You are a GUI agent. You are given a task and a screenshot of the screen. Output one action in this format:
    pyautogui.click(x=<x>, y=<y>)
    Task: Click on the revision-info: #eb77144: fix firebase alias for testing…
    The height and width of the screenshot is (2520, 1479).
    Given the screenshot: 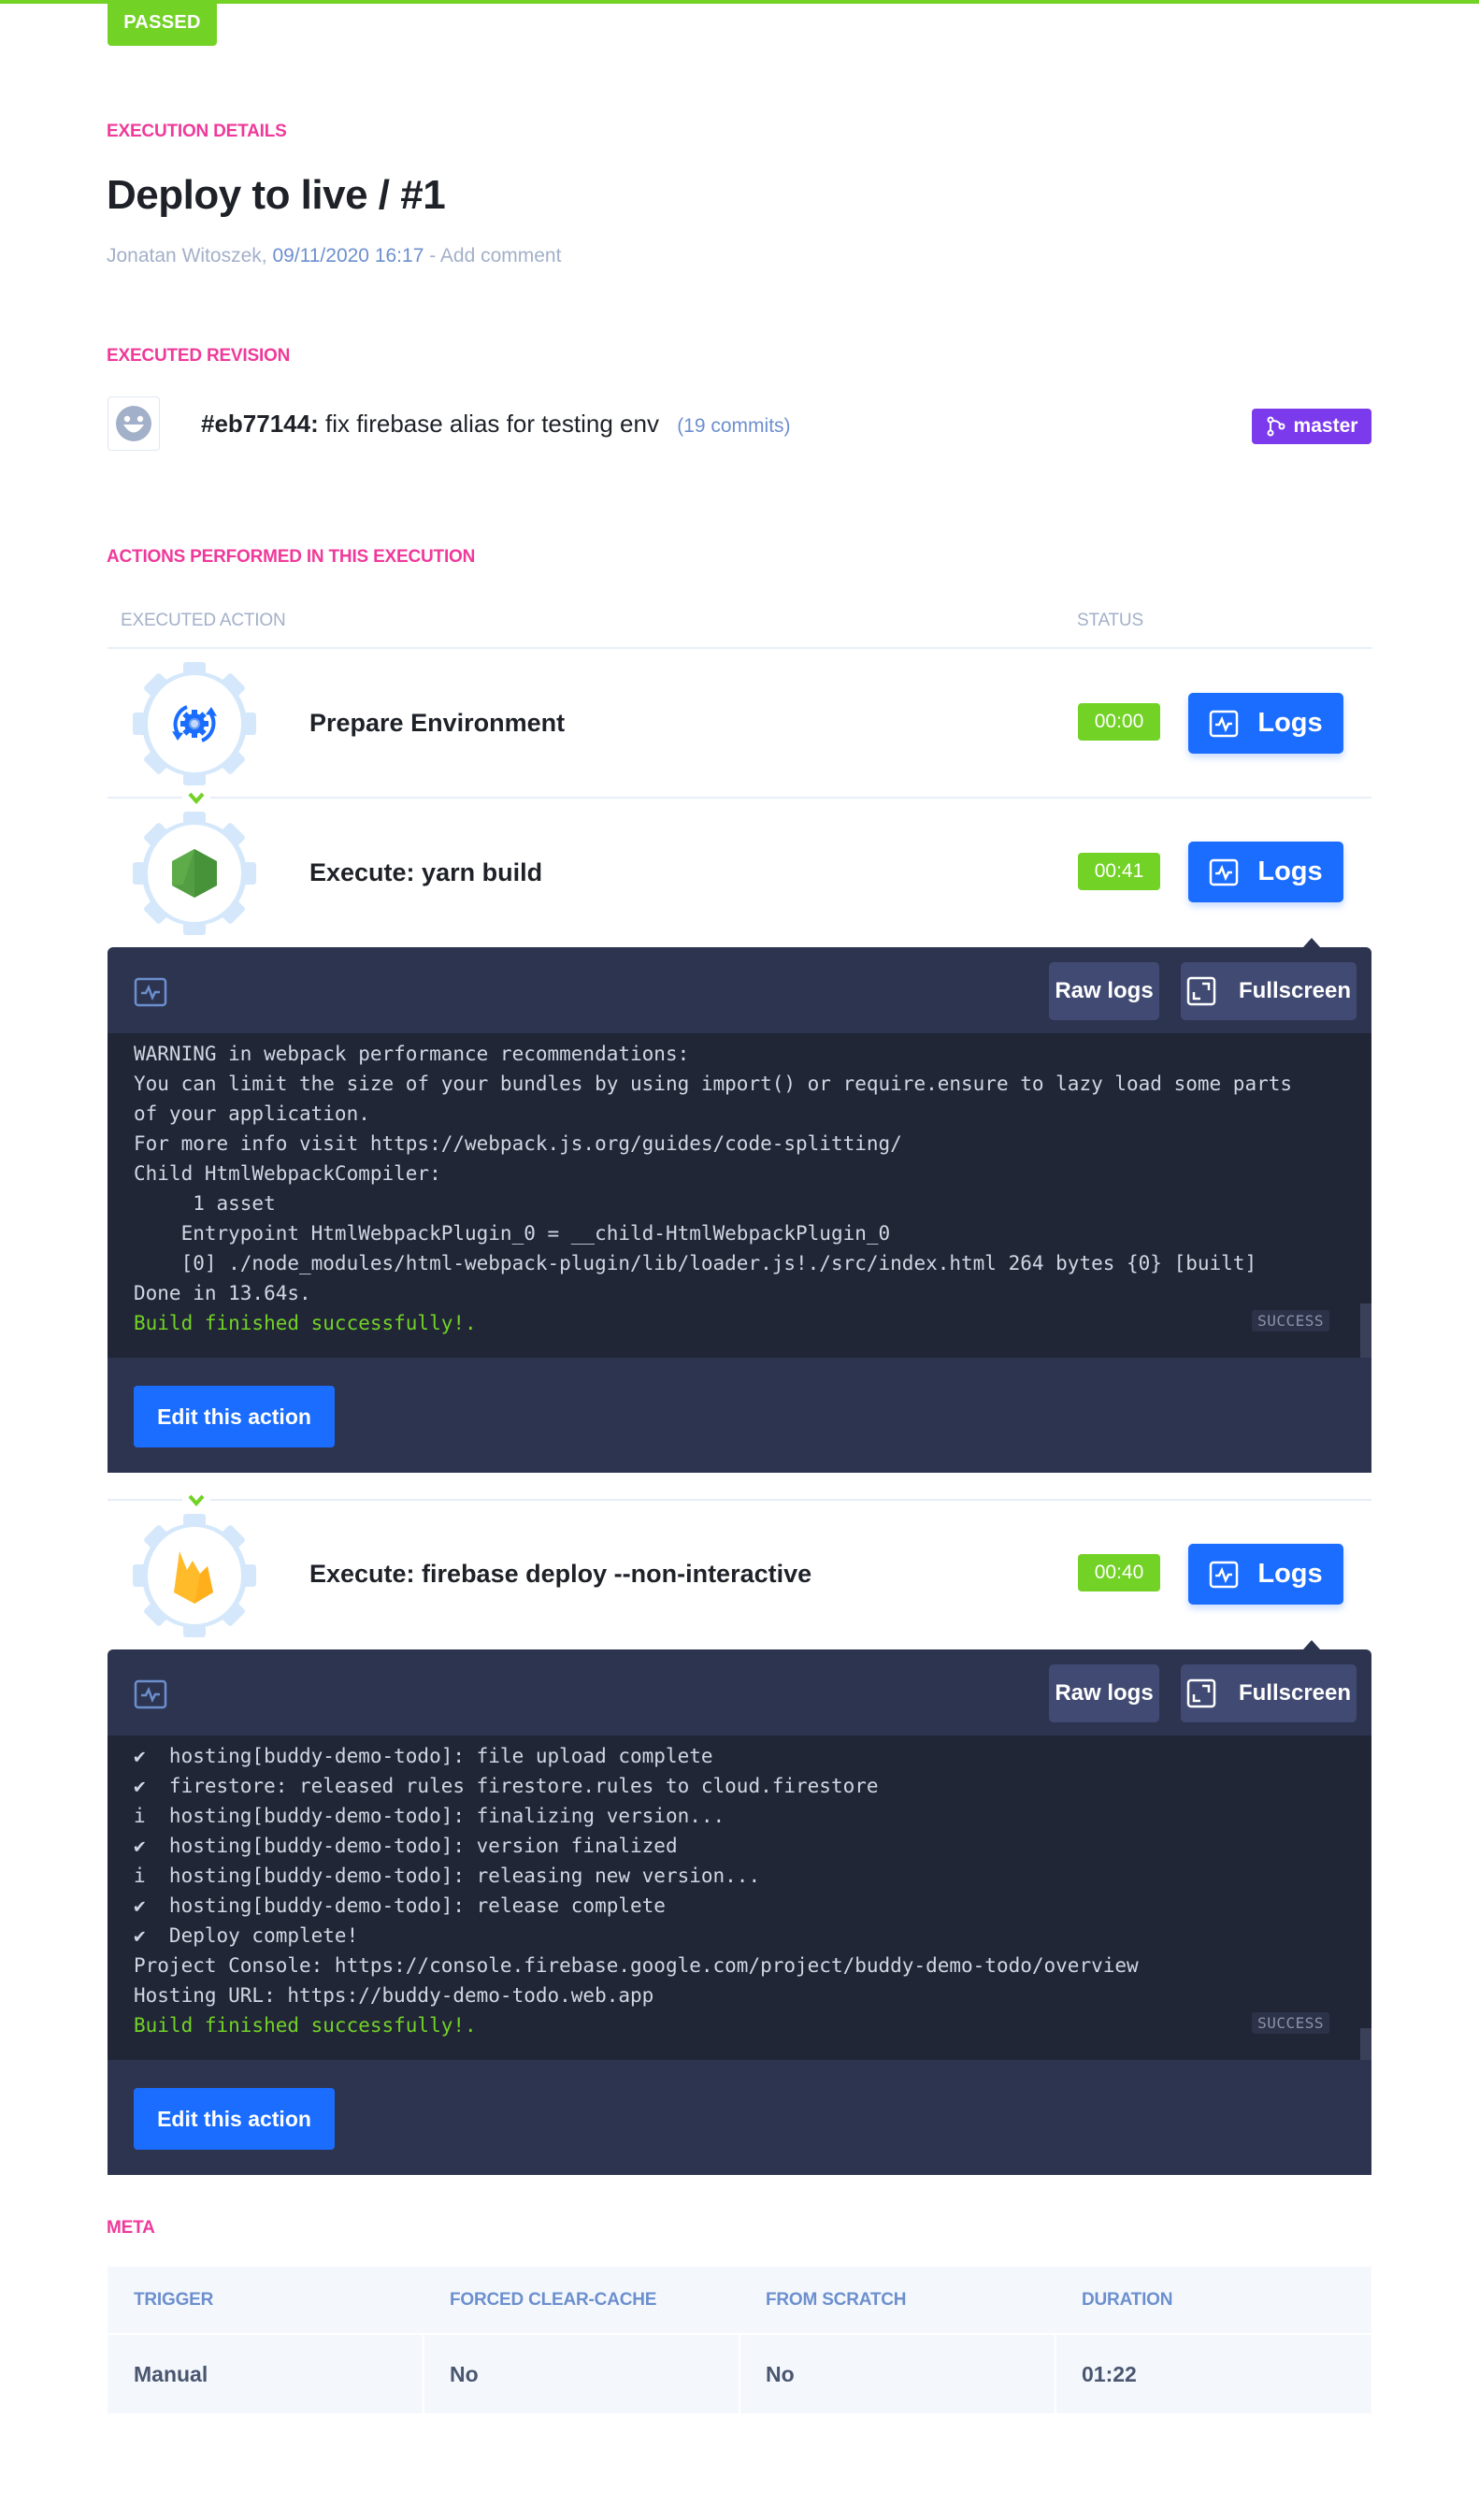 What is the action you would take?
    pyautogui.click(x=496, y=424)
    